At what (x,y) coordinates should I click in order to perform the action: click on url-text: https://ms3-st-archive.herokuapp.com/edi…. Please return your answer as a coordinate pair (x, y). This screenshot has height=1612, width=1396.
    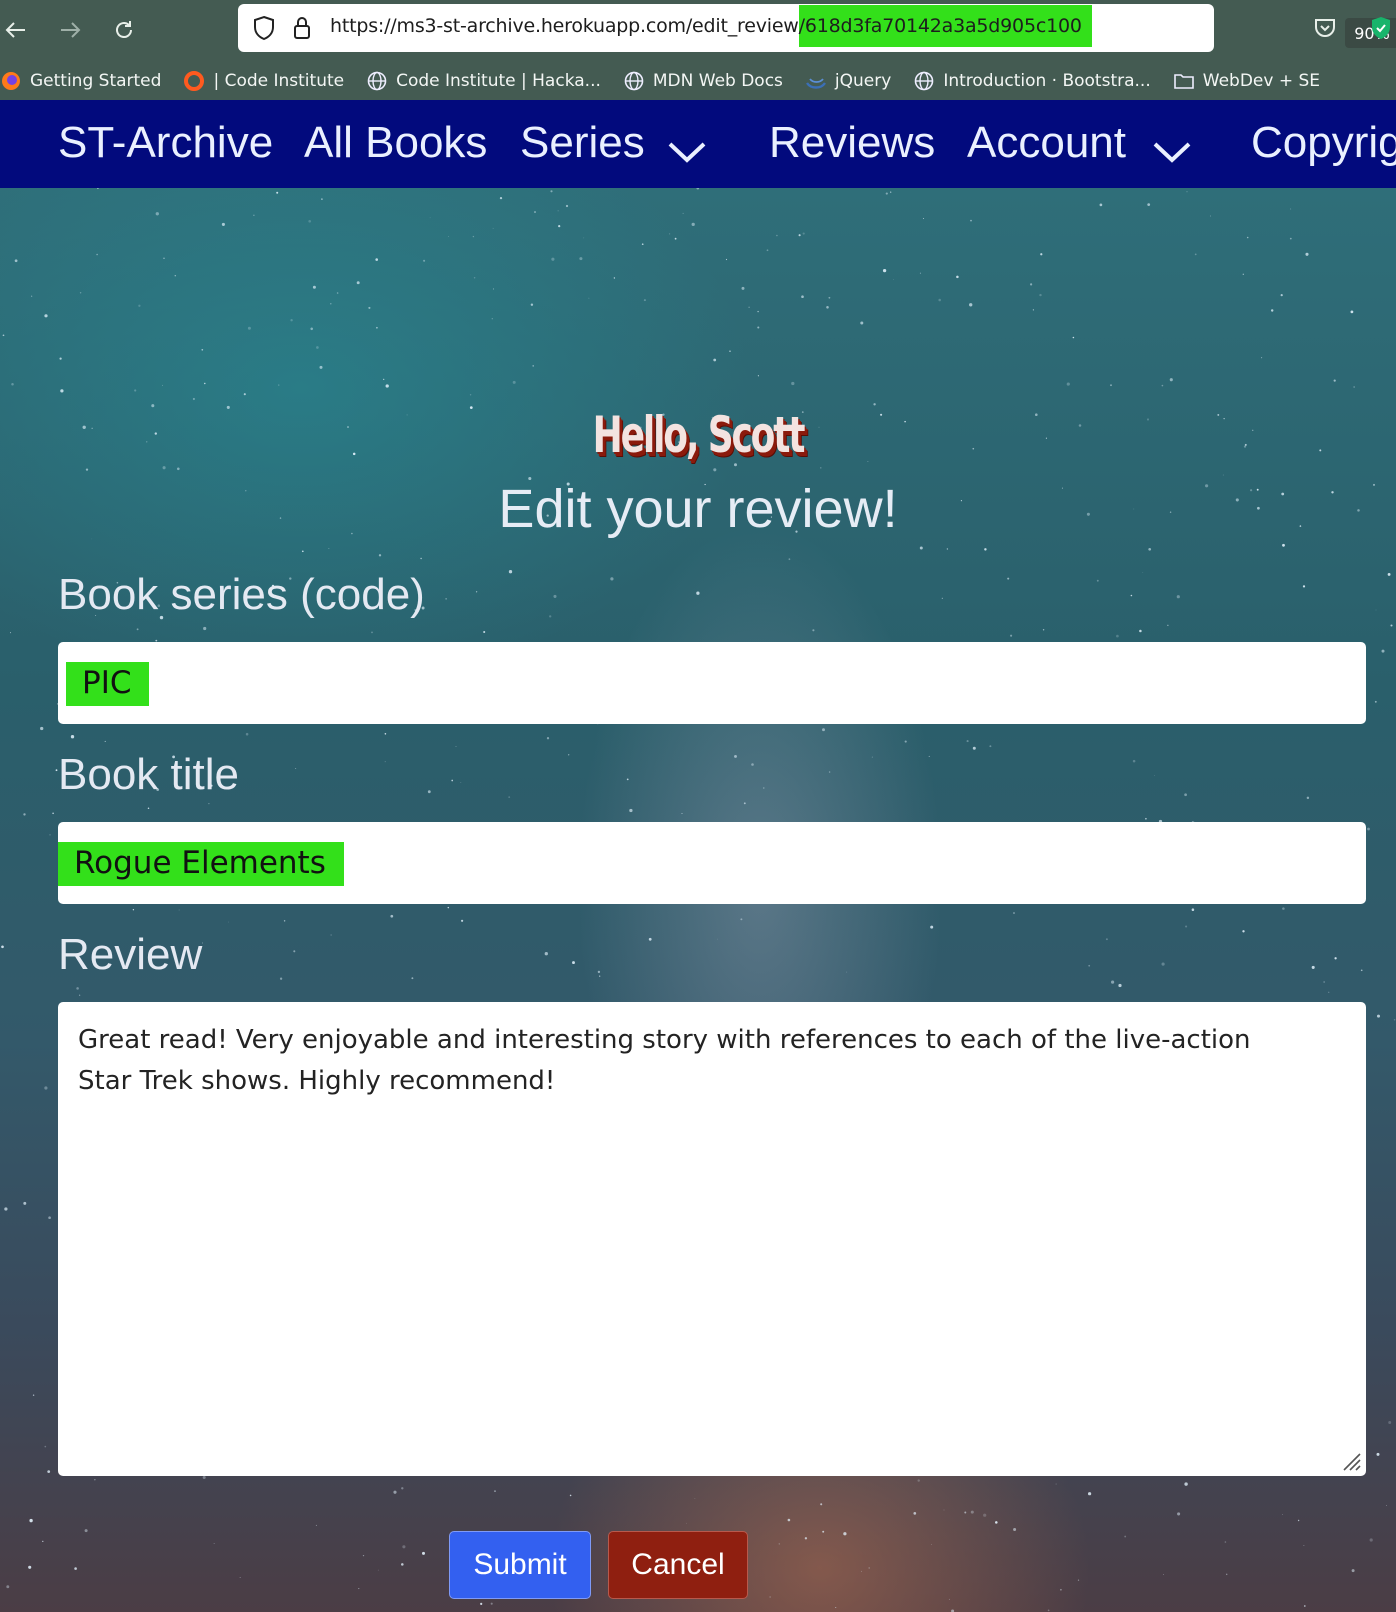
    Looking at the image, I should click on (711, 26).